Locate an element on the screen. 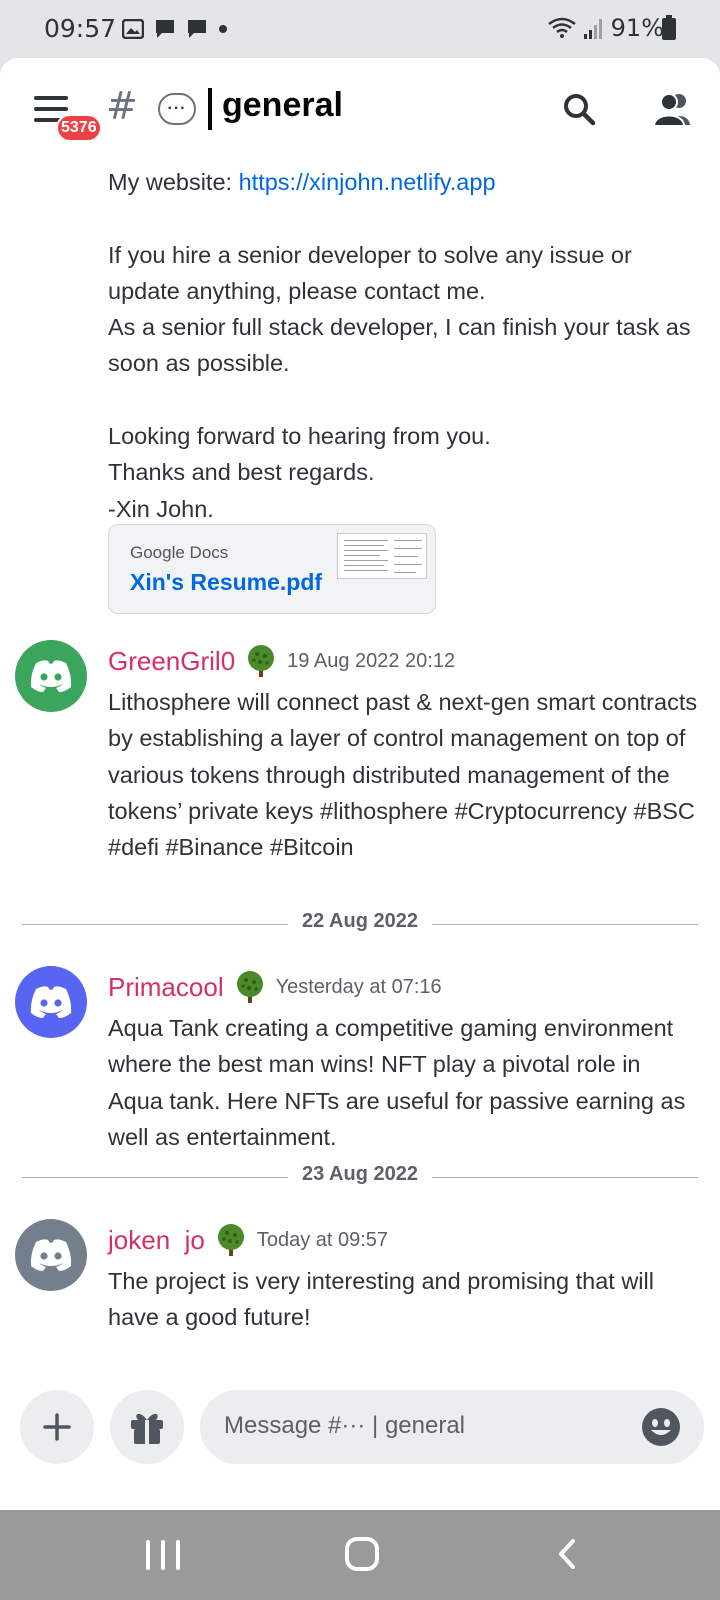  channel-header: 5376 # ··· general is located at coordinates (360, 112).